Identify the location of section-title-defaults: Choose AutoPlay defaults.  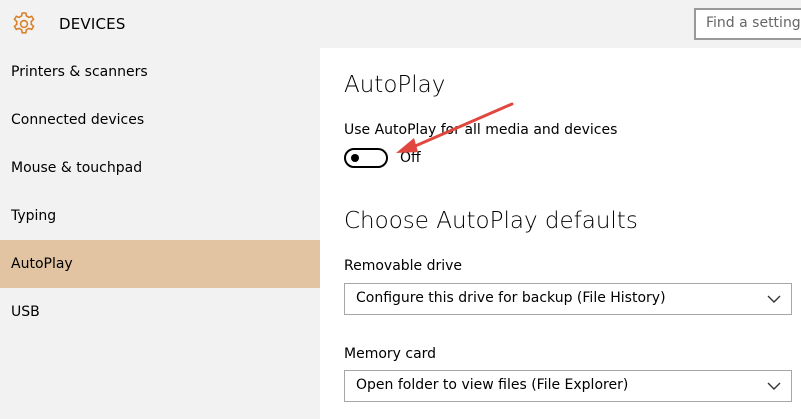
(491, 221).